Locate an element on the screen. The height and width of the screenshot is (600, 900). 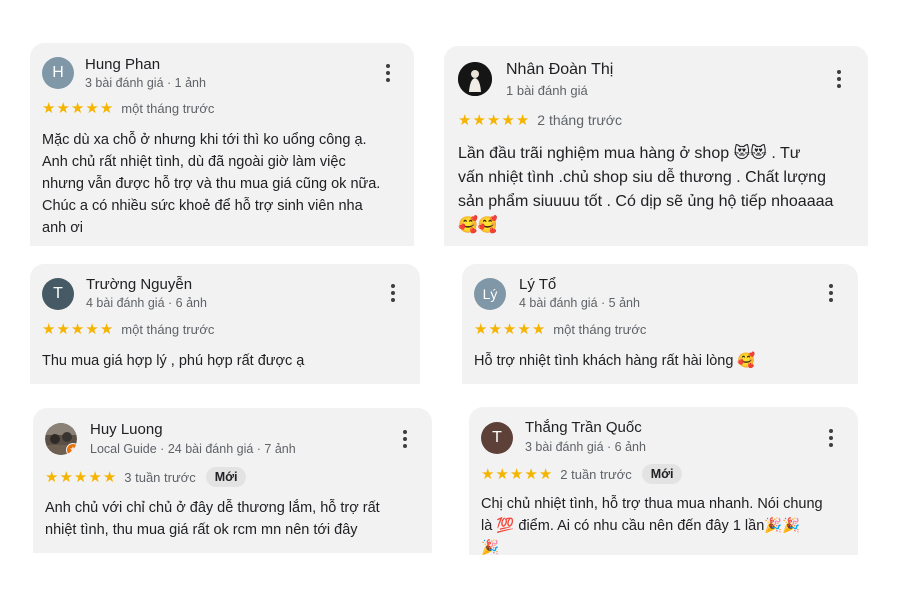
avatar: Lý is located at coordinates (490, 294).